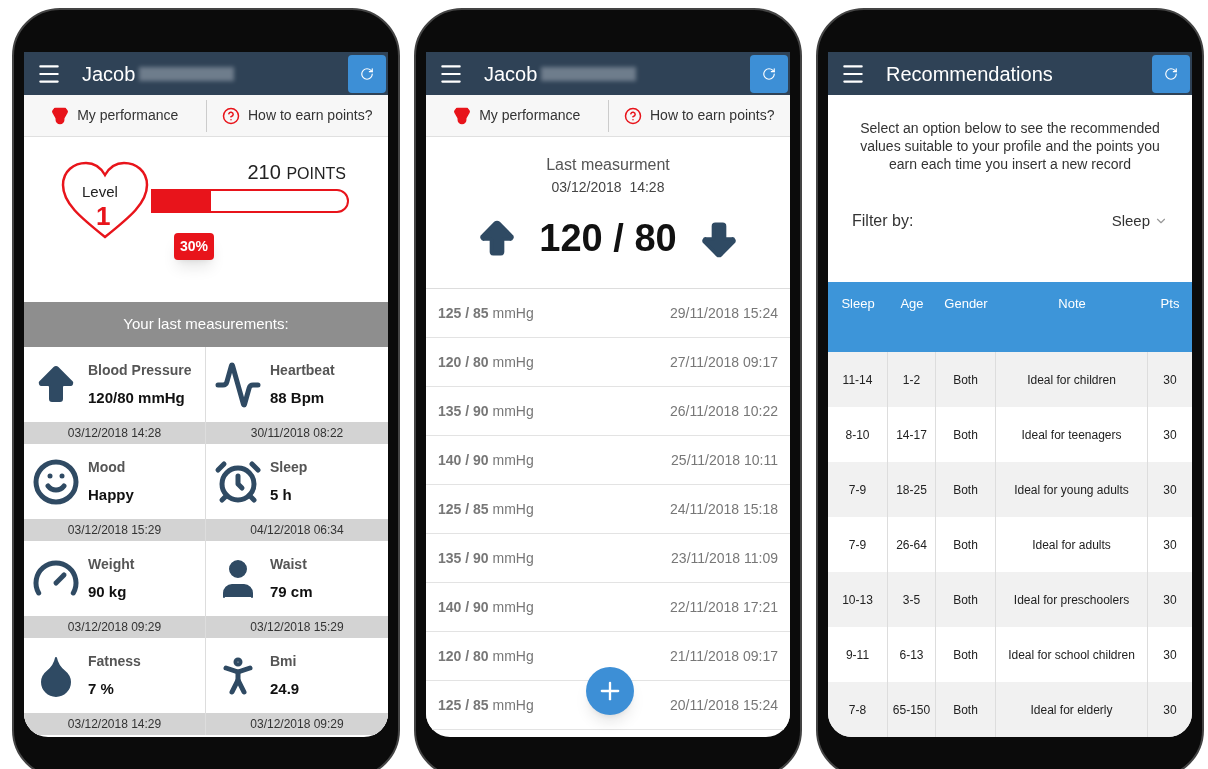  What do you see at coordinates (298, 397) in the screenshot?
I see `measurement-value: 88 Bpm` at bounding box center [298, 397].